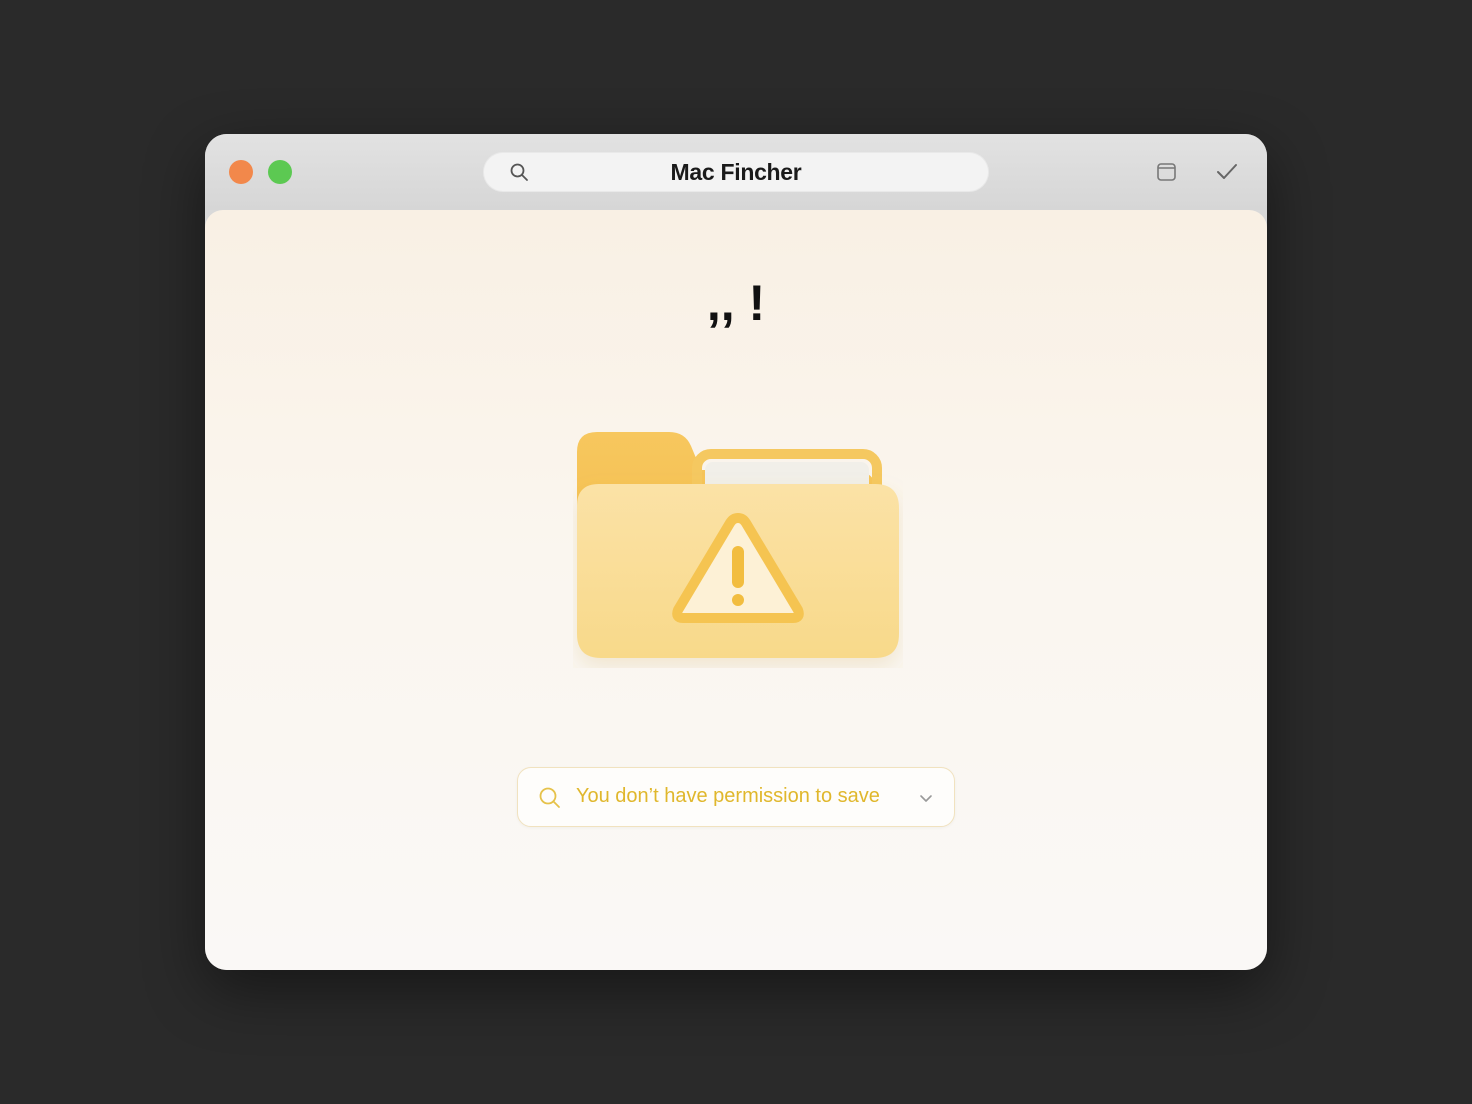 The image size is (1472, 1104). Describe the element at coordinates (280, 172) in the screenshot. I see `zoom-button` at that location.